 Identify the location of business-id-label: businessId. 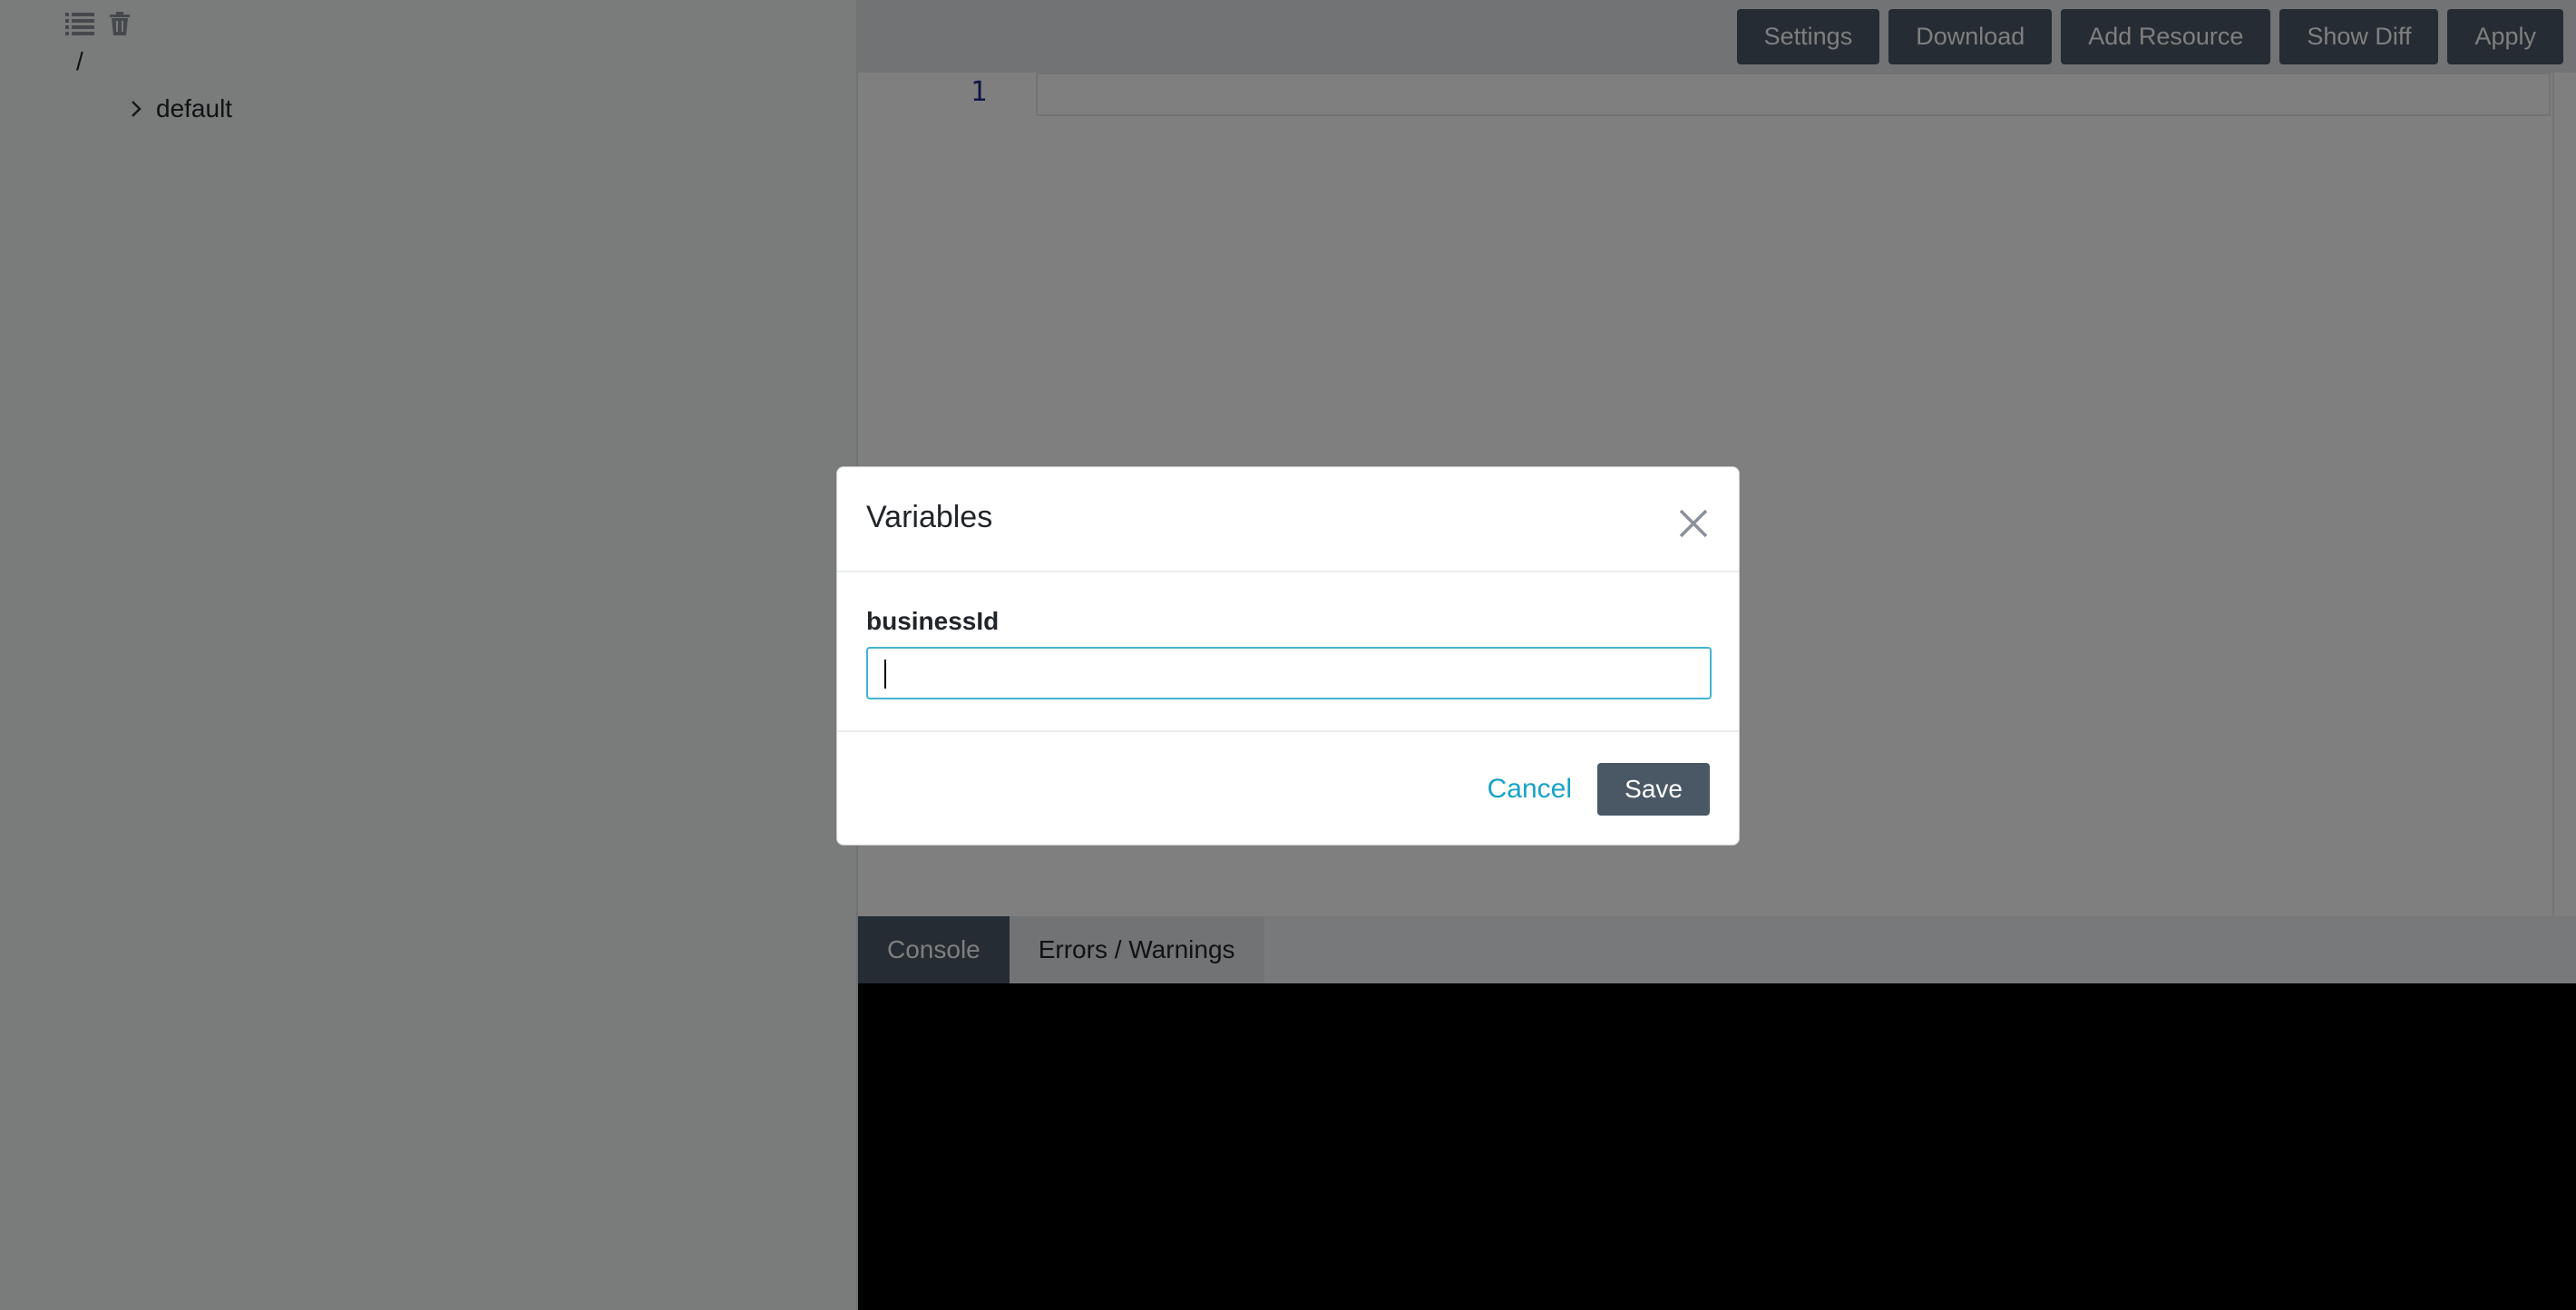
(933, 621).